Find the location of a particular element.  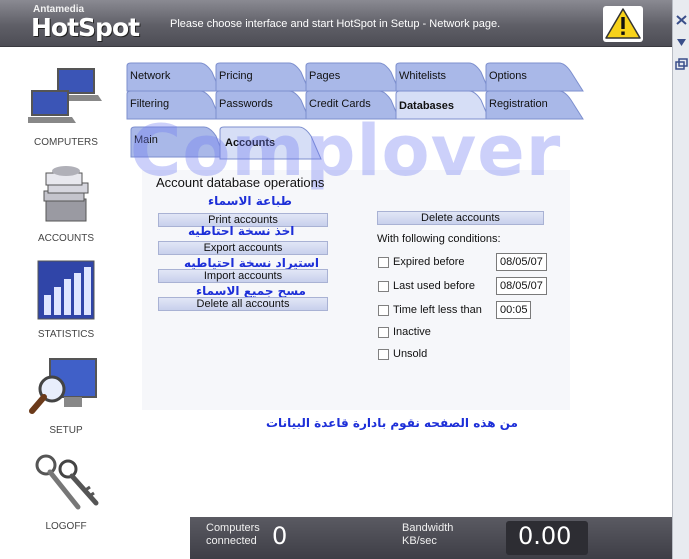

sidebar-item-label: SETUP is located at coordinates (66, 430).